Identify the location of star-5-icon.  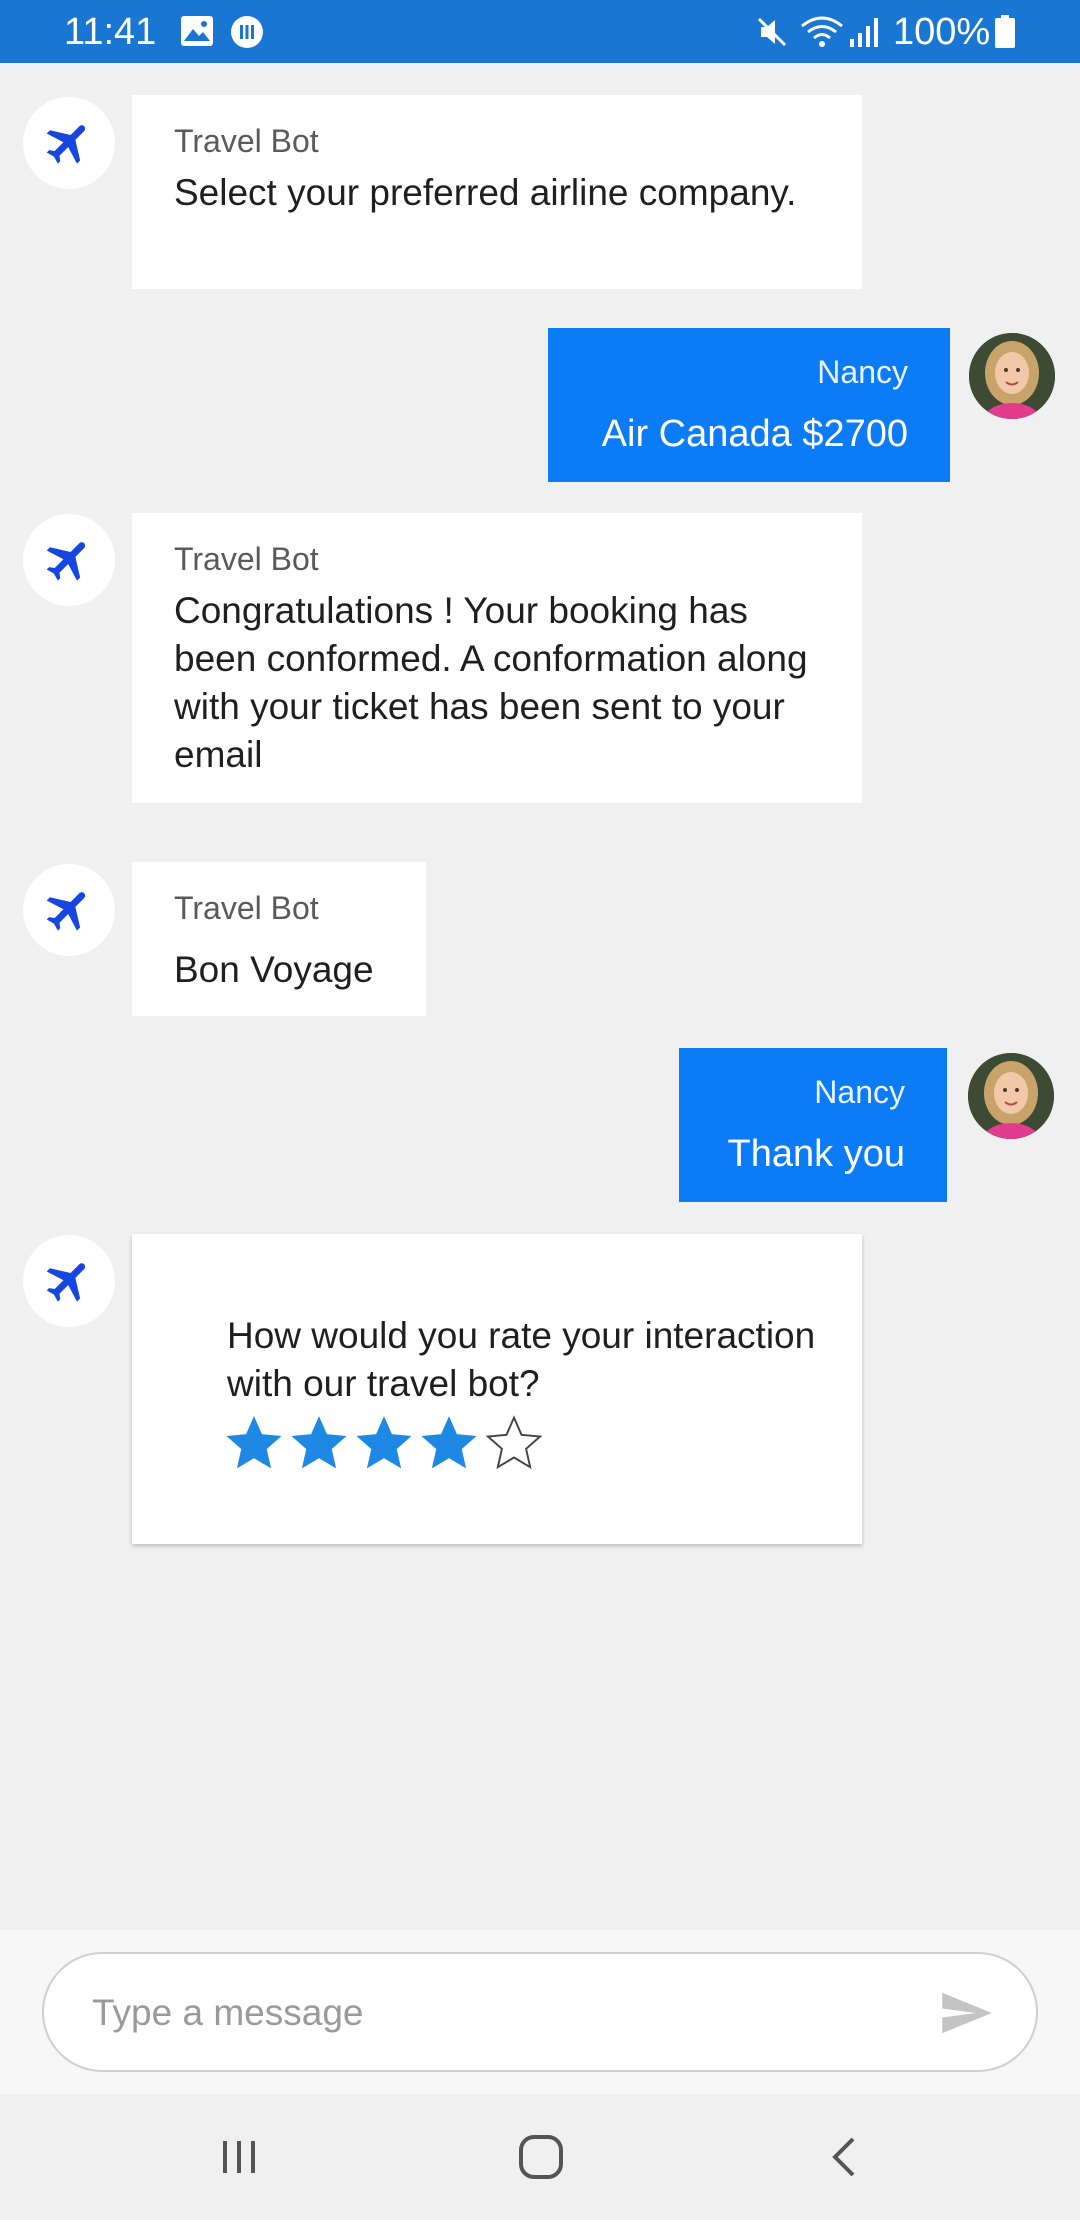
(514, 1443).